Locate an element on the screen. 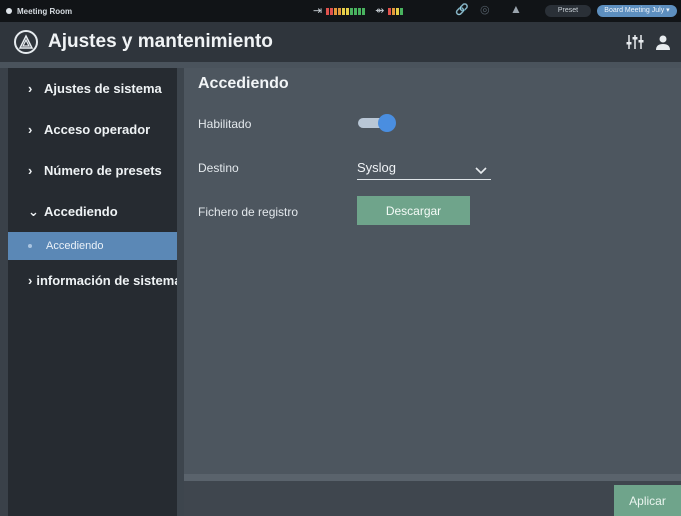  destination-select: Syslog is located at coordinates (424, 169).